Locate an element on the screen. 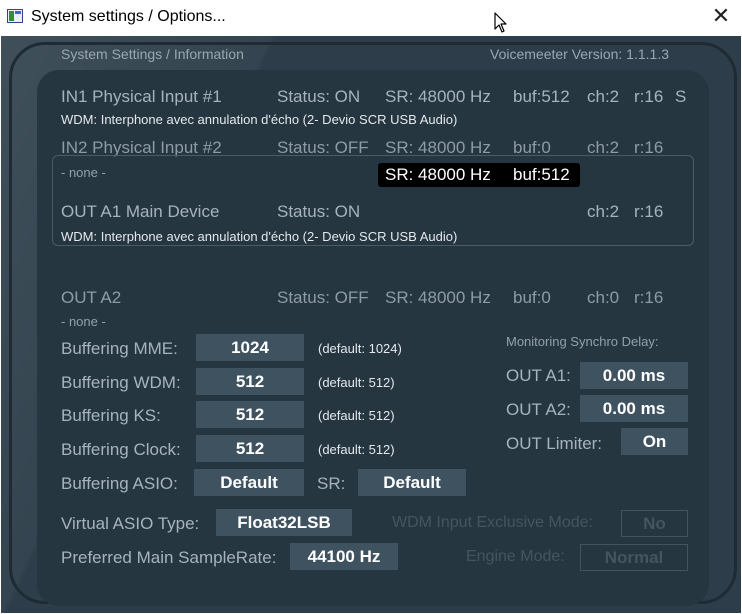 This screenshot has width=742, height=614. out-limiter-label: OUT Limiter: is located at coordinates (554, 443).